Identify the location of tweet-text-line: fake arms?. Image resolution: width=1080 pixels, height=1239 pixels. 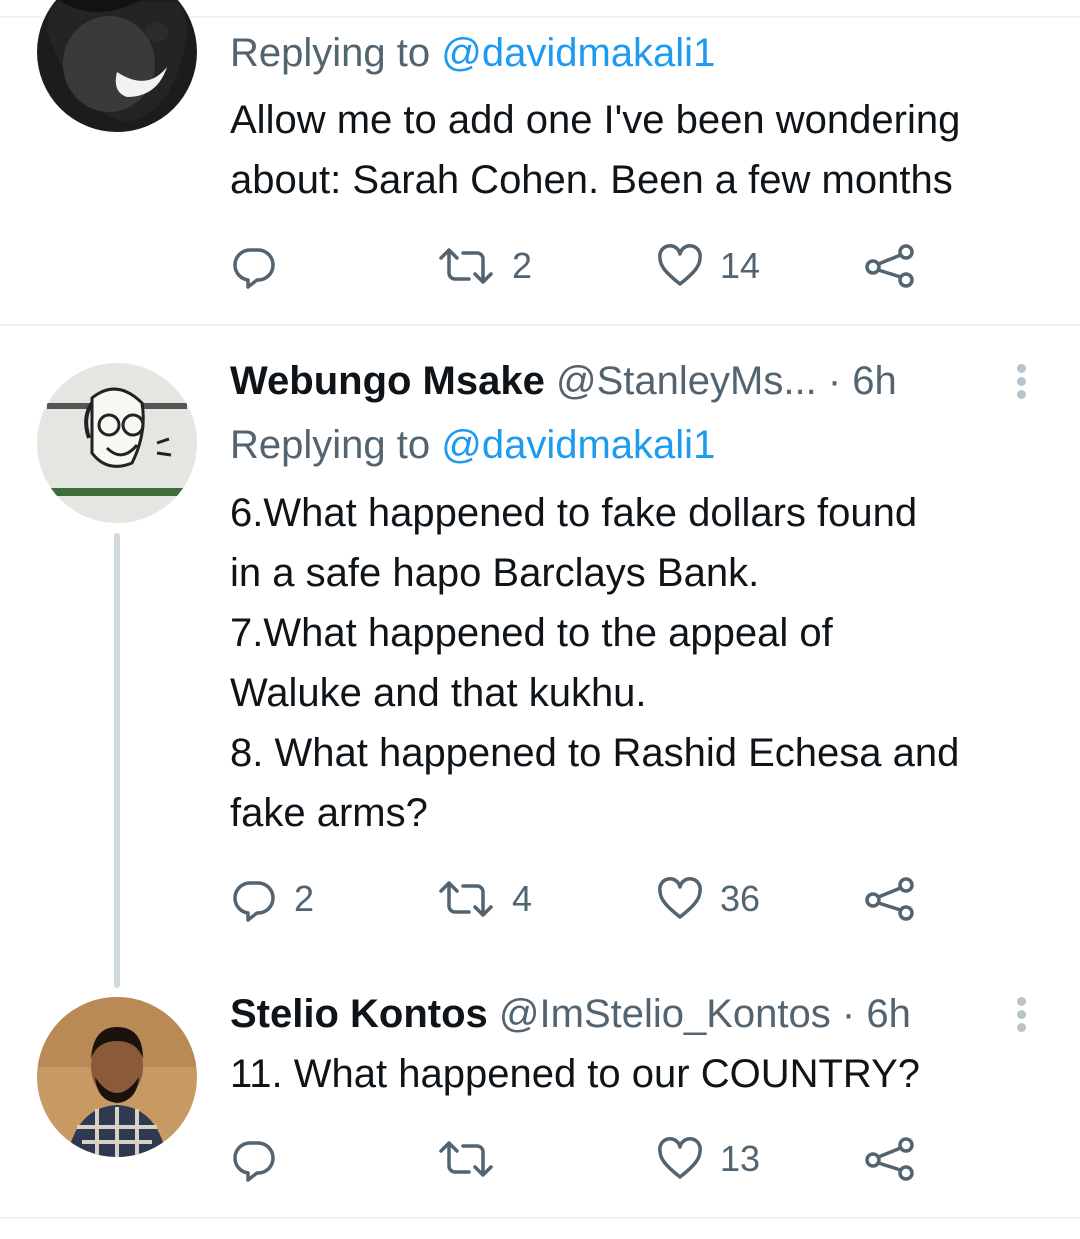
(329, 813).